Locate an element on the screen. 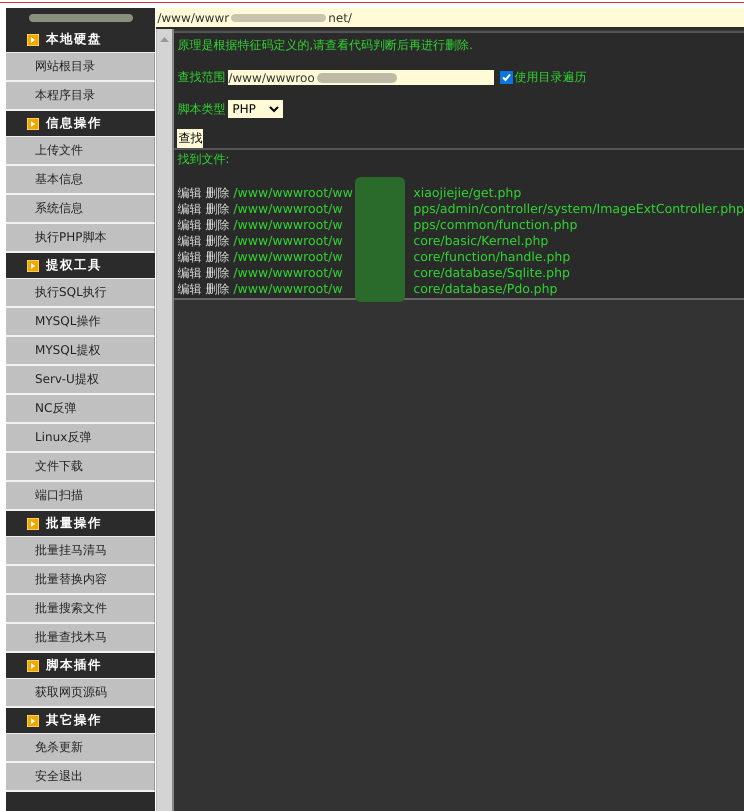 The height and width of the screenshot is (811, 744). file-path: /www/wwwroot/ww is located at coordinates (293, 193).